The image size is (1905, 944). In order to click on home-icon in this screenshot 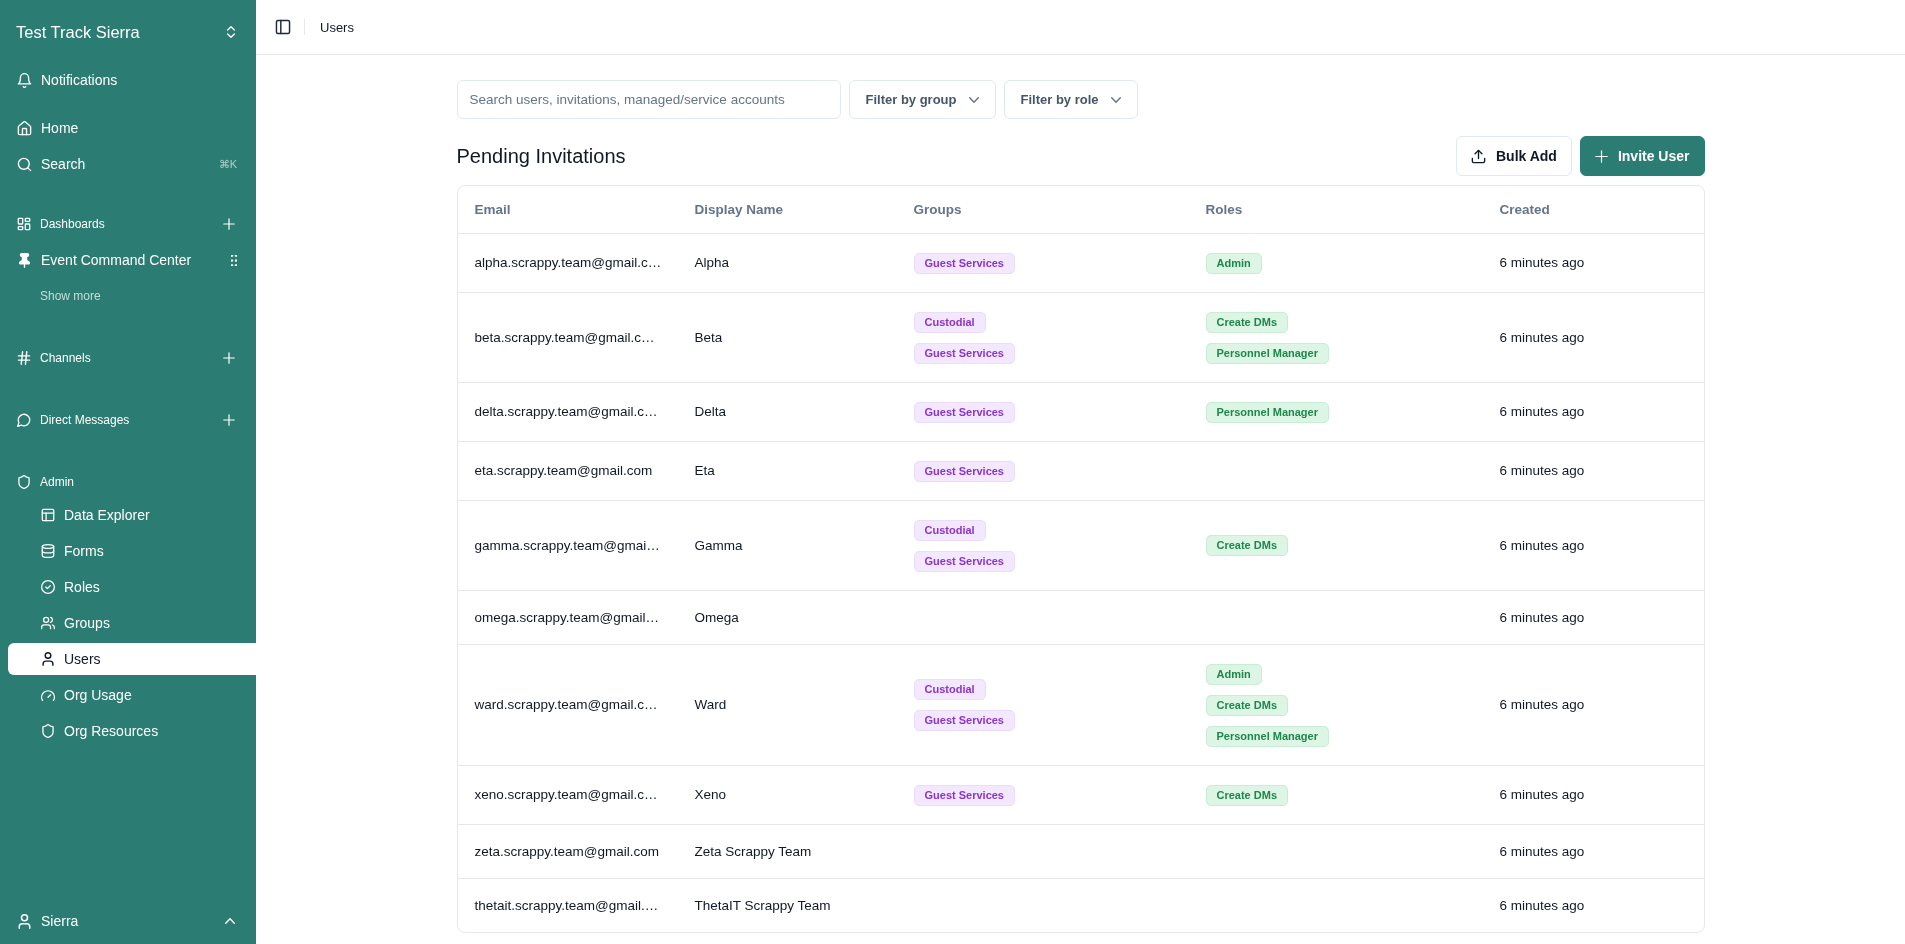, I will do `click(24, 128)`.